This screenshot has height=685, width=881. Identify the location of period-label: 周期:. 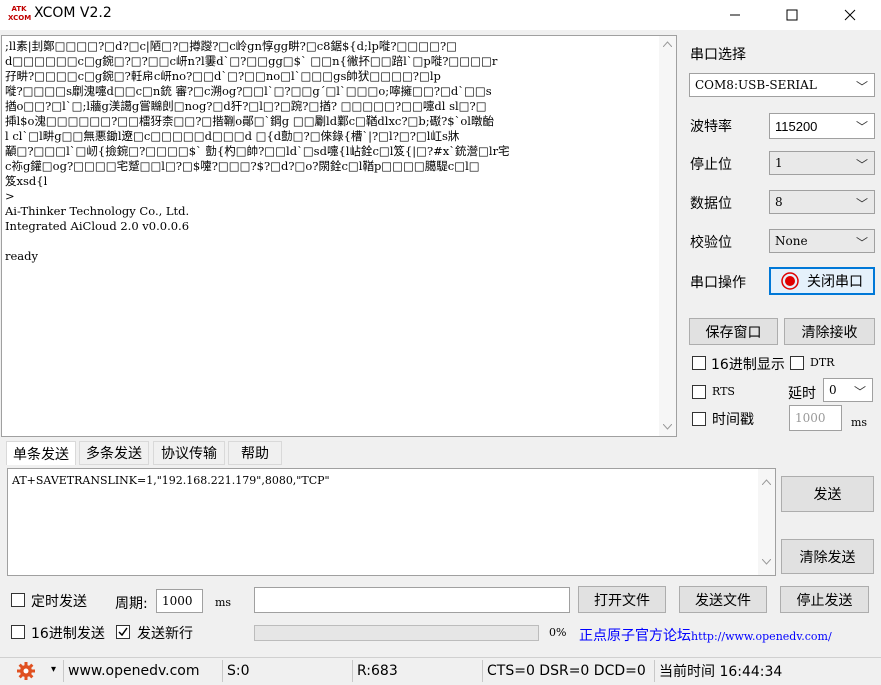
(131, 604).